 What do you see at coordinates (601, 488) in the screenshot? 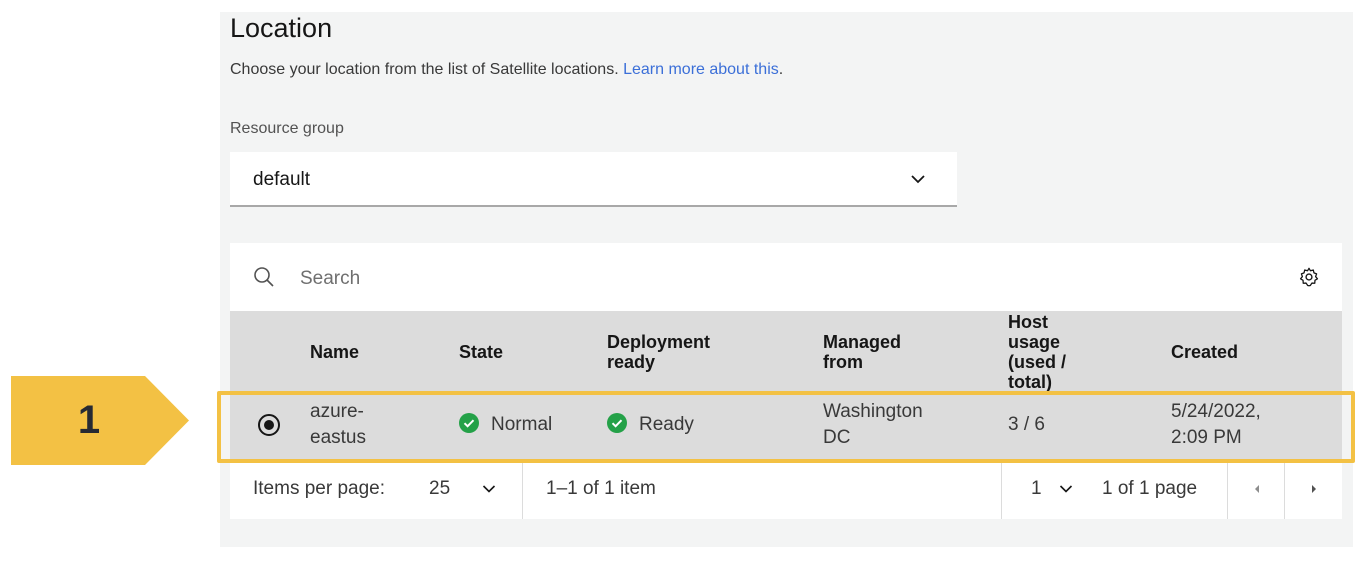
I see `items-range: 1–1 of 1 item` at bounding box center [601, 488].